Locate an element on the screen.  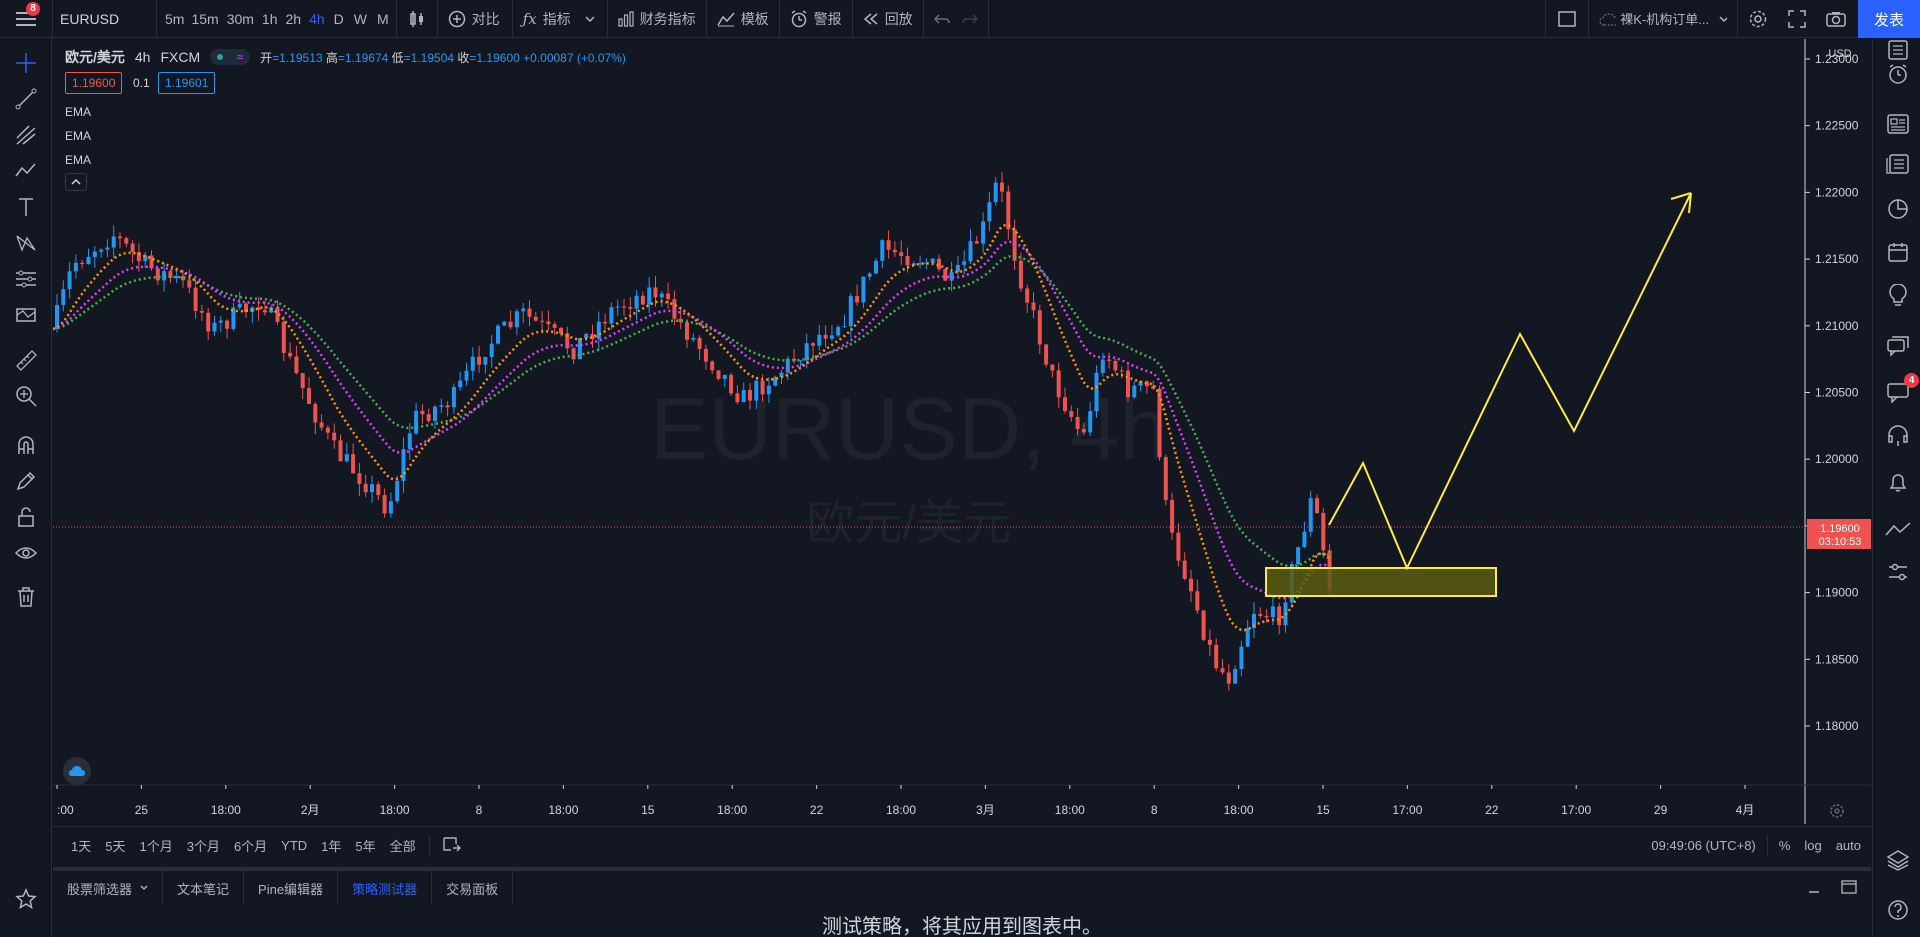
symbol-search: EURUSD is located at coordinates (104, 19).